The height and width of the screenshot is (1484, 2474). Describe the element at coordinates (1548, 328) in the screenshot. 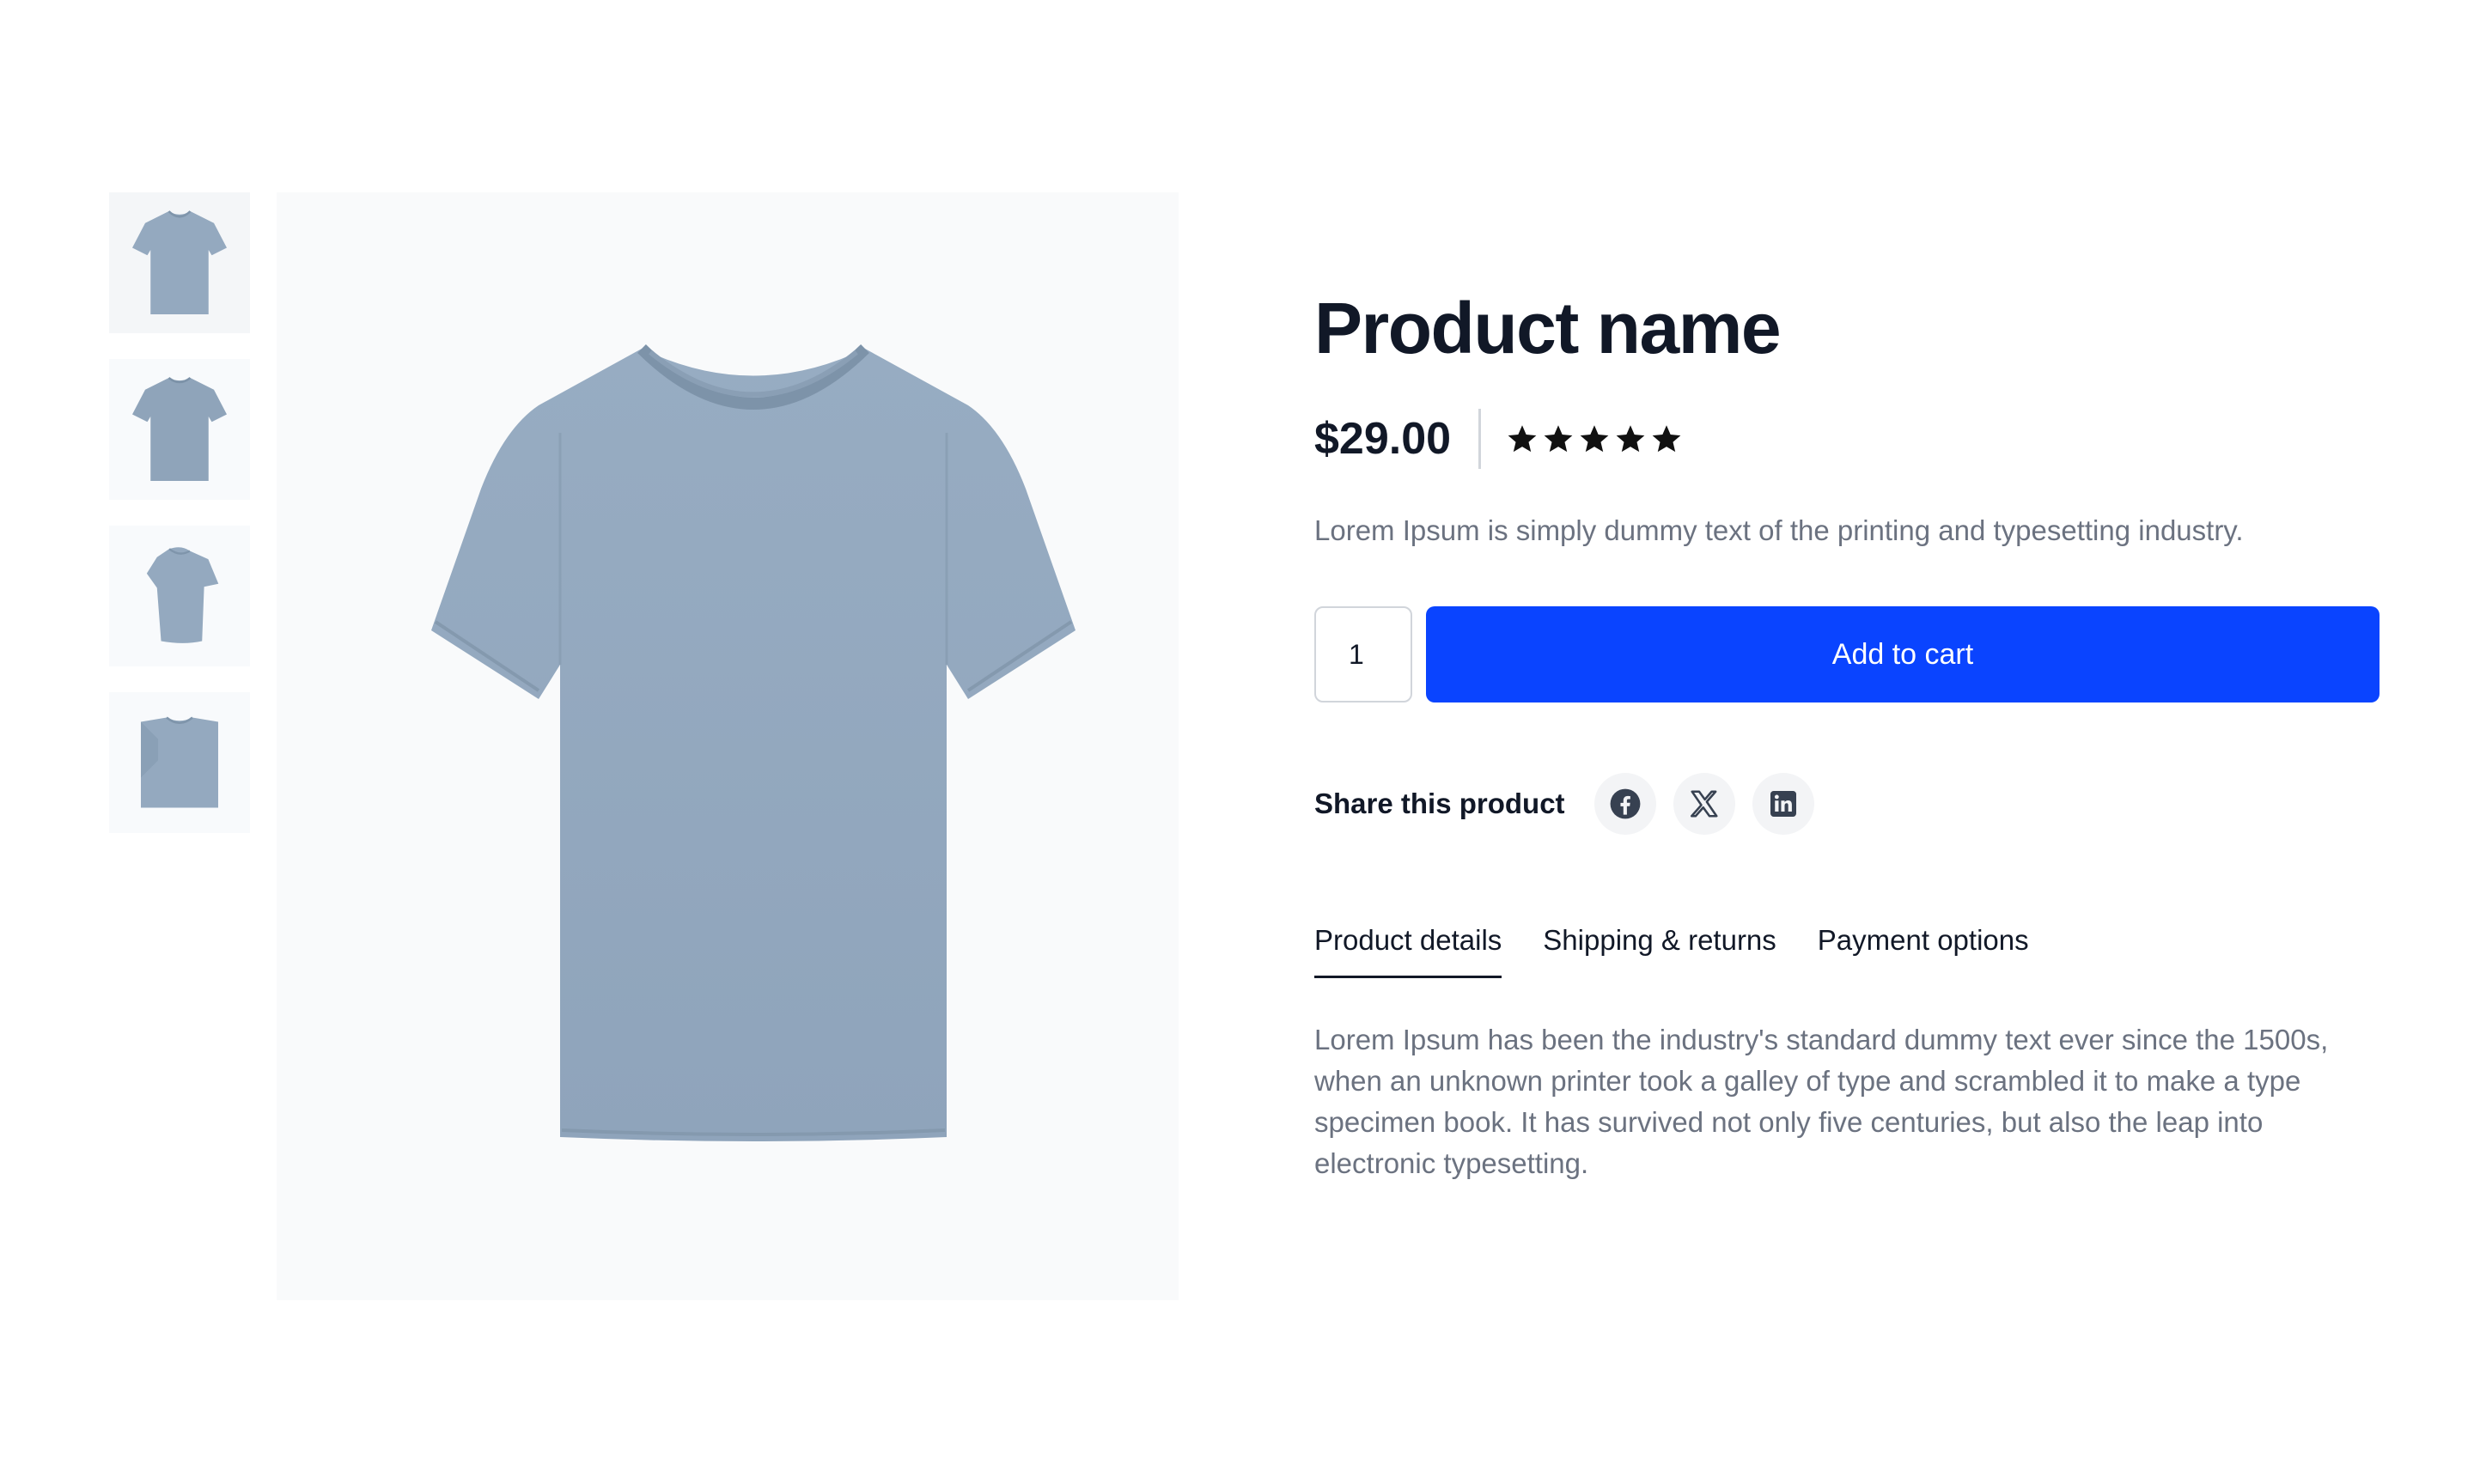

I see `product-title: Product name` at that location.